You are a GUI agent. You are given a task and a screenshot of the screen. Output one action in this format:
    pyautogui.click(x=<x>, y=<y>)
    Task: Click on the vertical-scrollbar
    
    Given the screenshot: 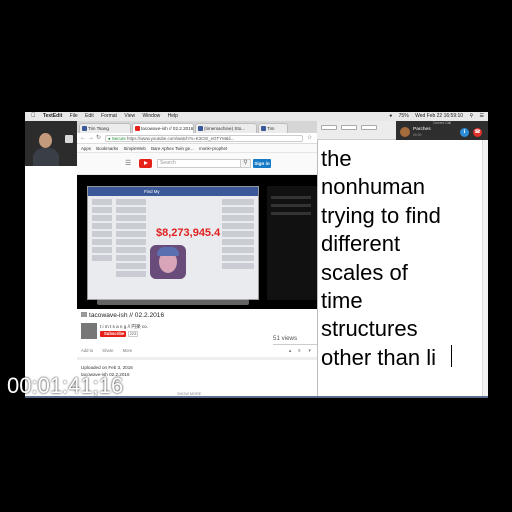 What is the action you would take?
    pyautogui.click(x=485, y=269)
    